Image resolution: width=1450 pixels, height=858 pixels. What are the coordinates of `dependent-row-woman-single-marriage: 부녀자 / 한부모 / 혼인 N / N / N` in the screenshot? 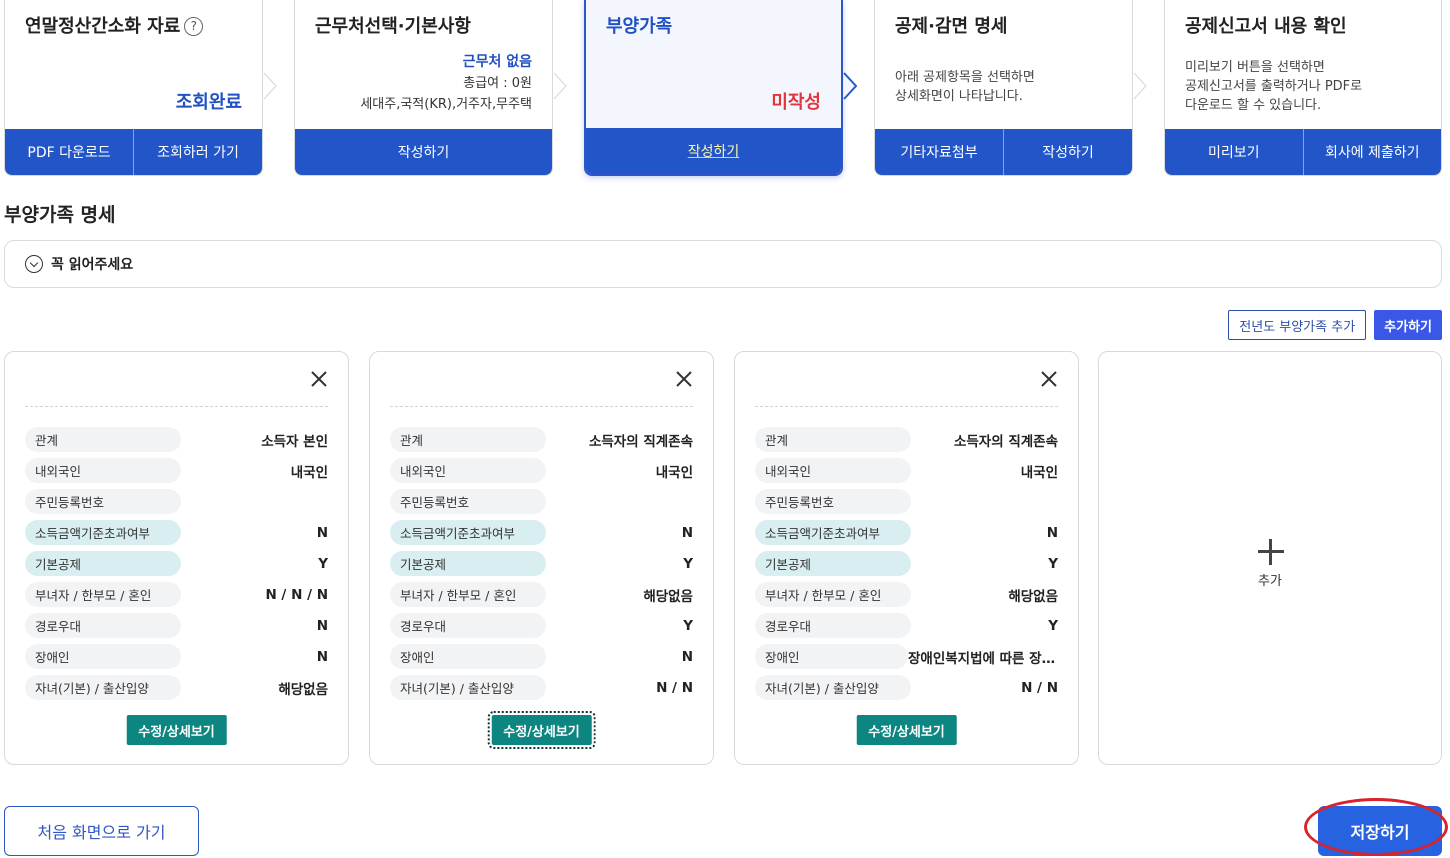 It's located at (176, 594).